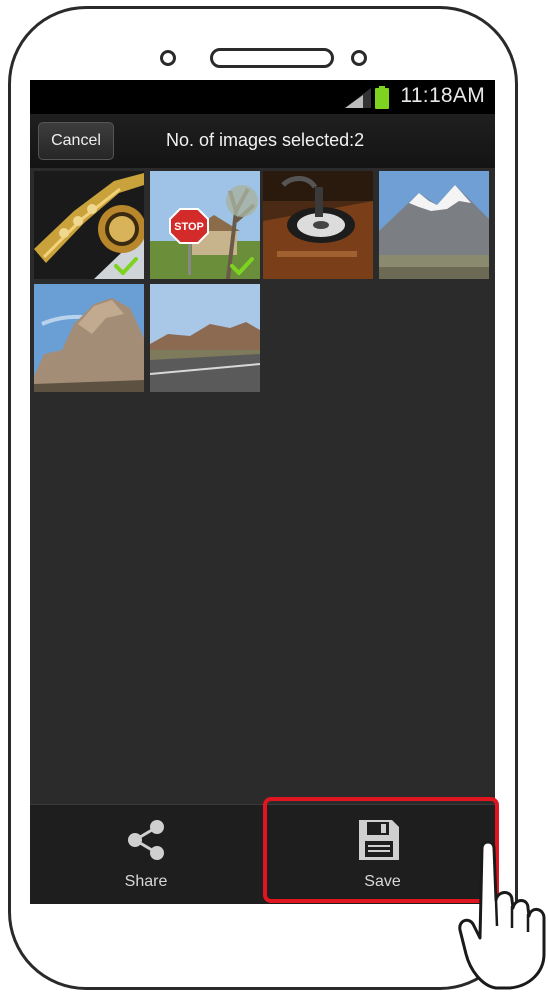  I want to click on share-icon, so click(146, 840).